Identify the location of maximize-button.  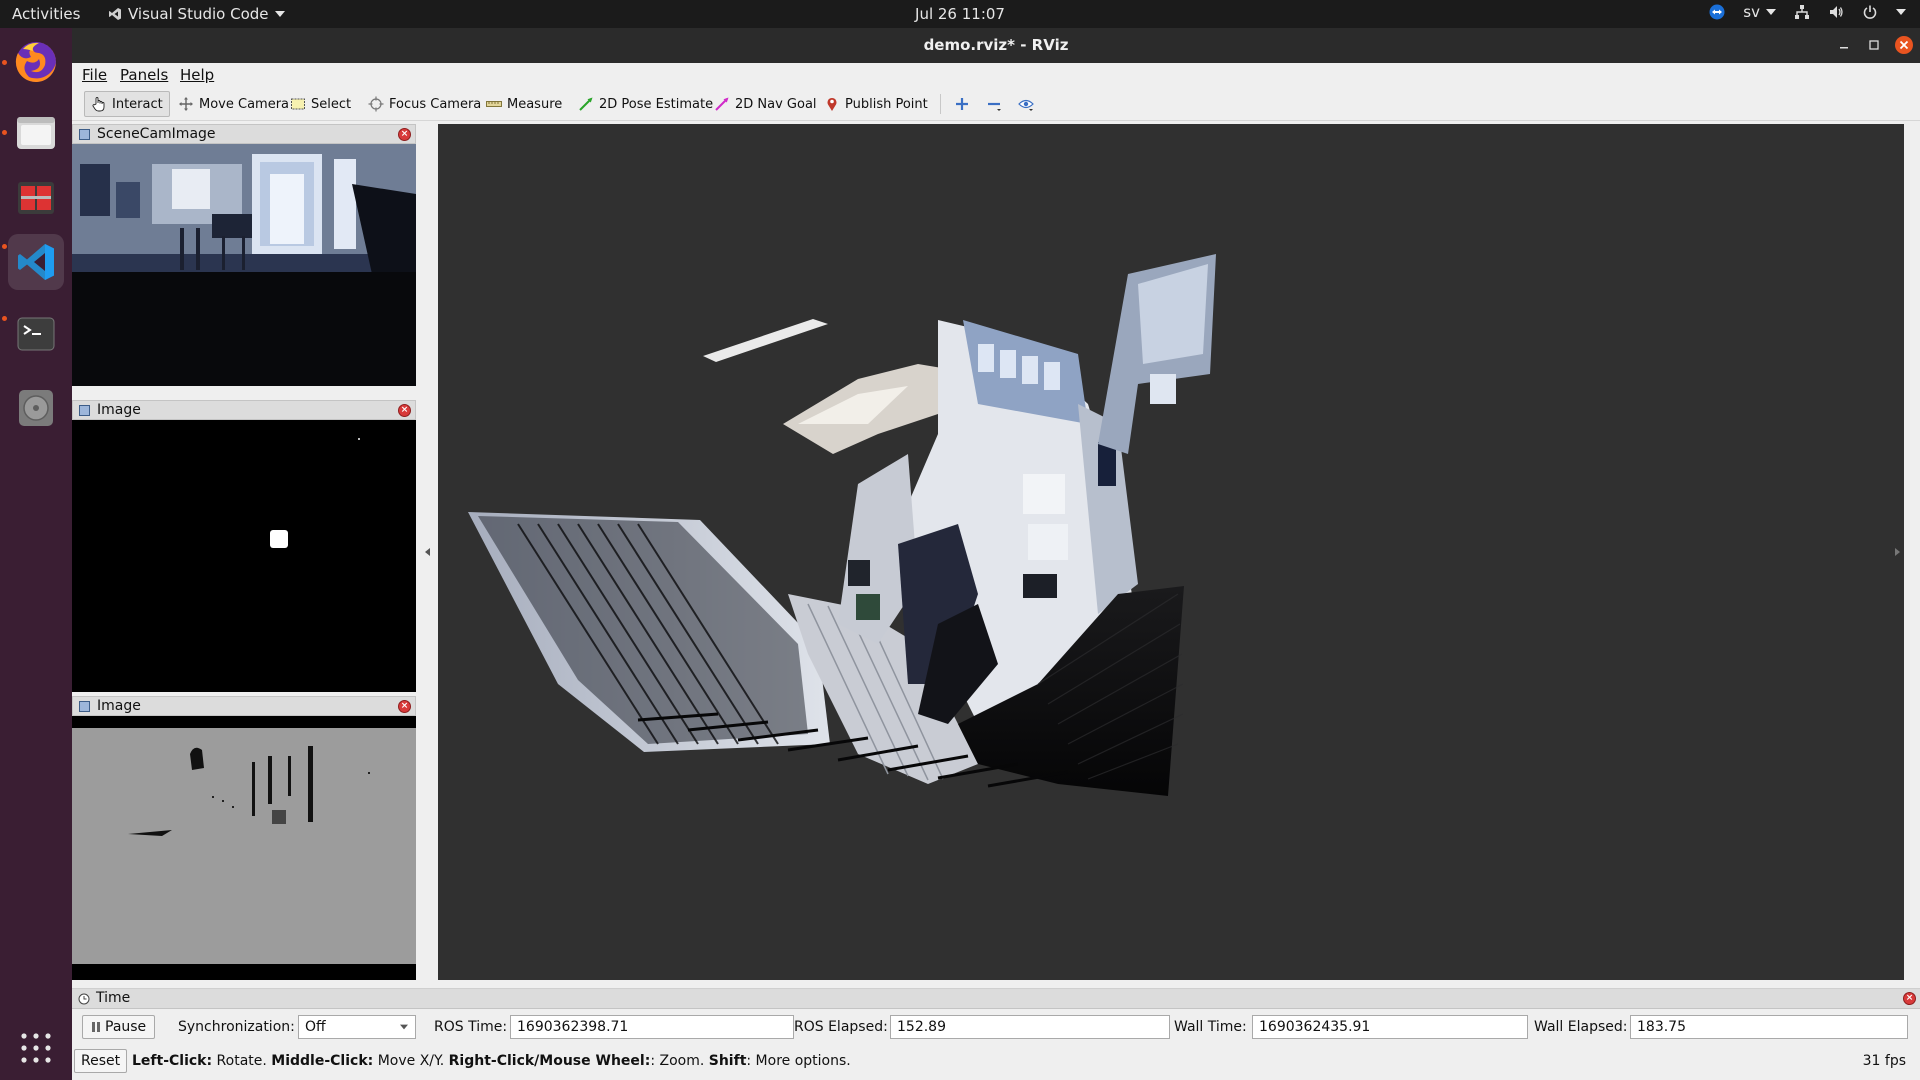
(1874, 45).